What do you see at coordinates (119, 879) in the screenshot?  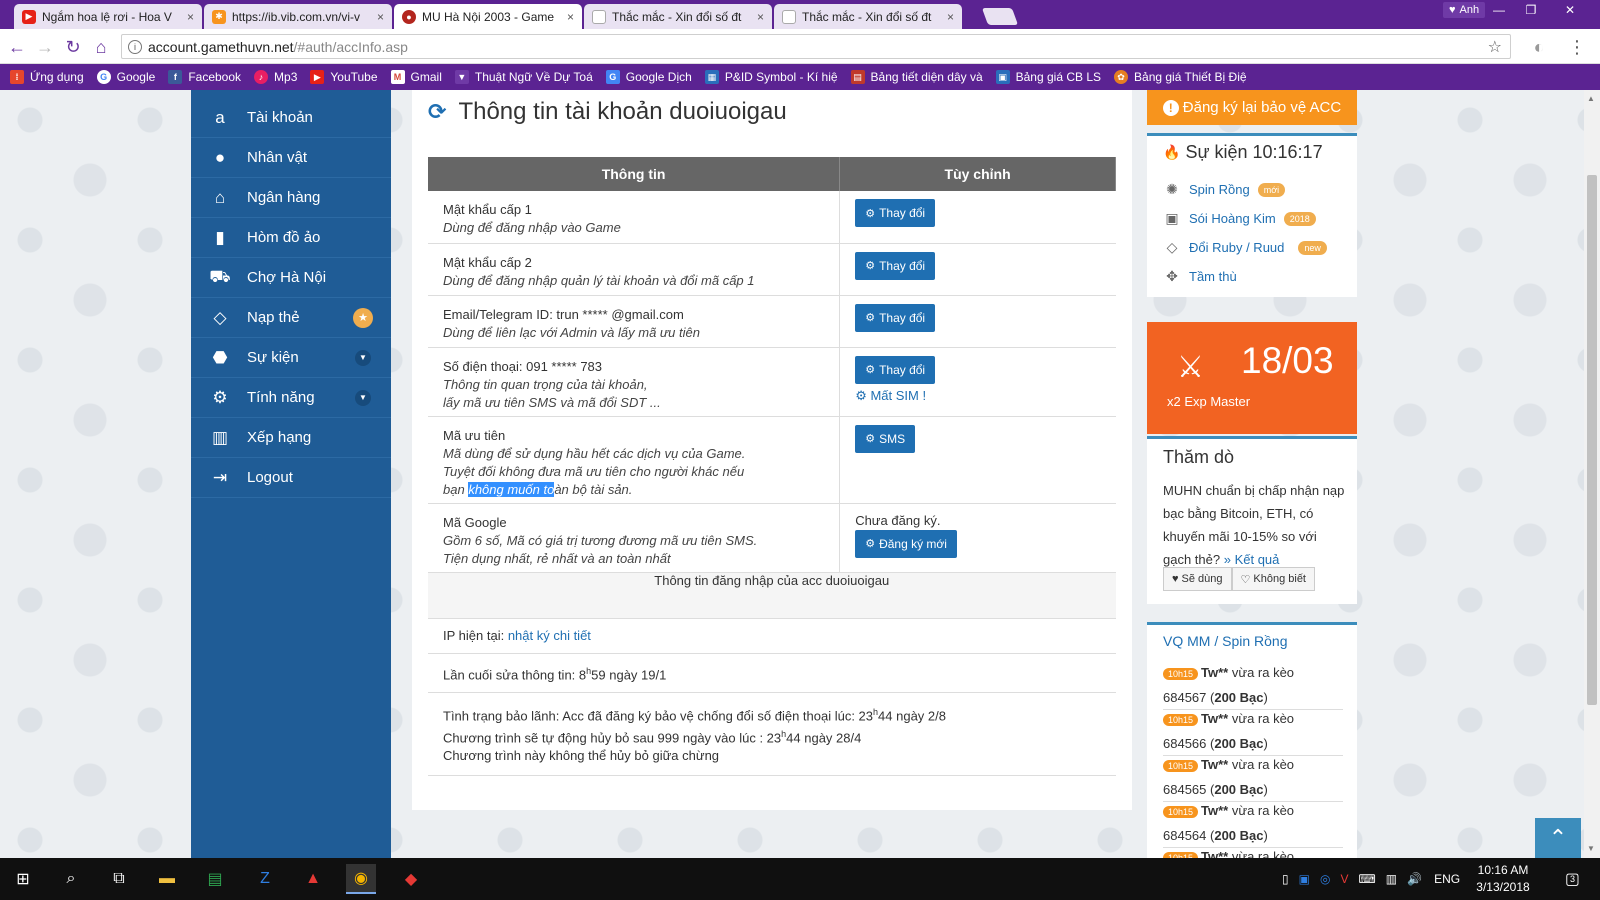 I see `task-view-icon: ⧉` at bounding box center [119, 879].